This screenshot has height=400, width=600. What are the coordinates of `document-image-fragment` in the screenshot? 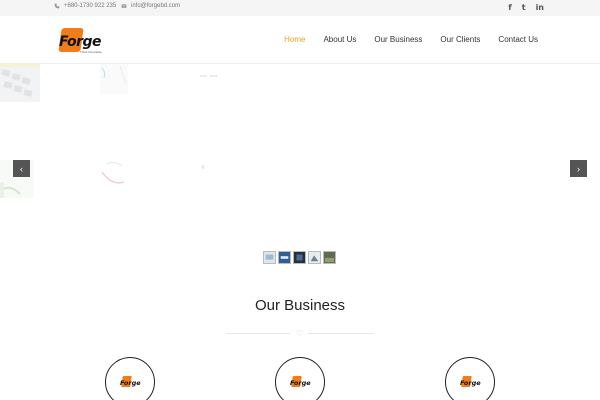 It's located at (114, 79).